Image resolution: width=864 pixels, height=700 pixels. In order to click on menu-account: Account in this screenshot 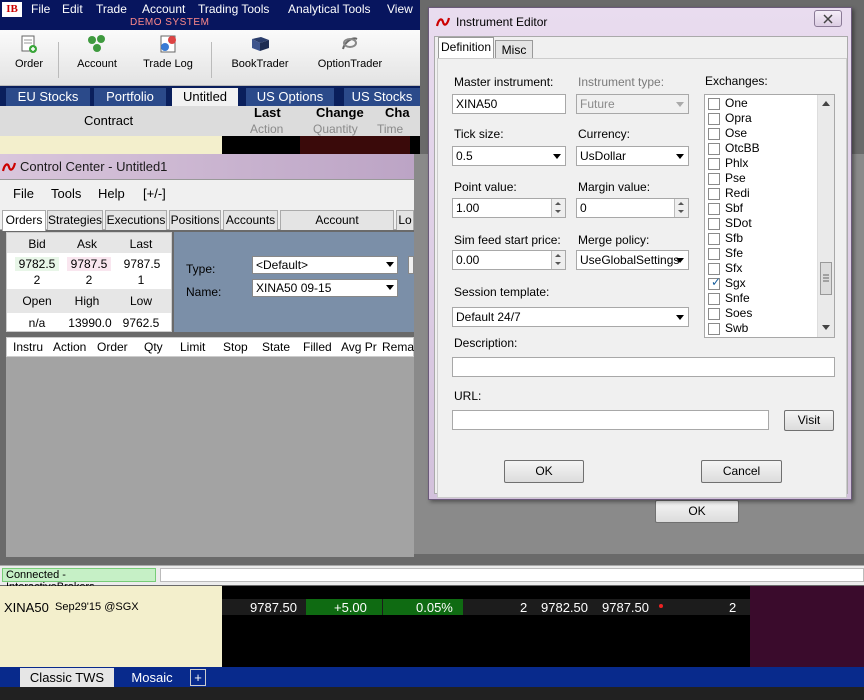, I will do `click(163, 9)`.